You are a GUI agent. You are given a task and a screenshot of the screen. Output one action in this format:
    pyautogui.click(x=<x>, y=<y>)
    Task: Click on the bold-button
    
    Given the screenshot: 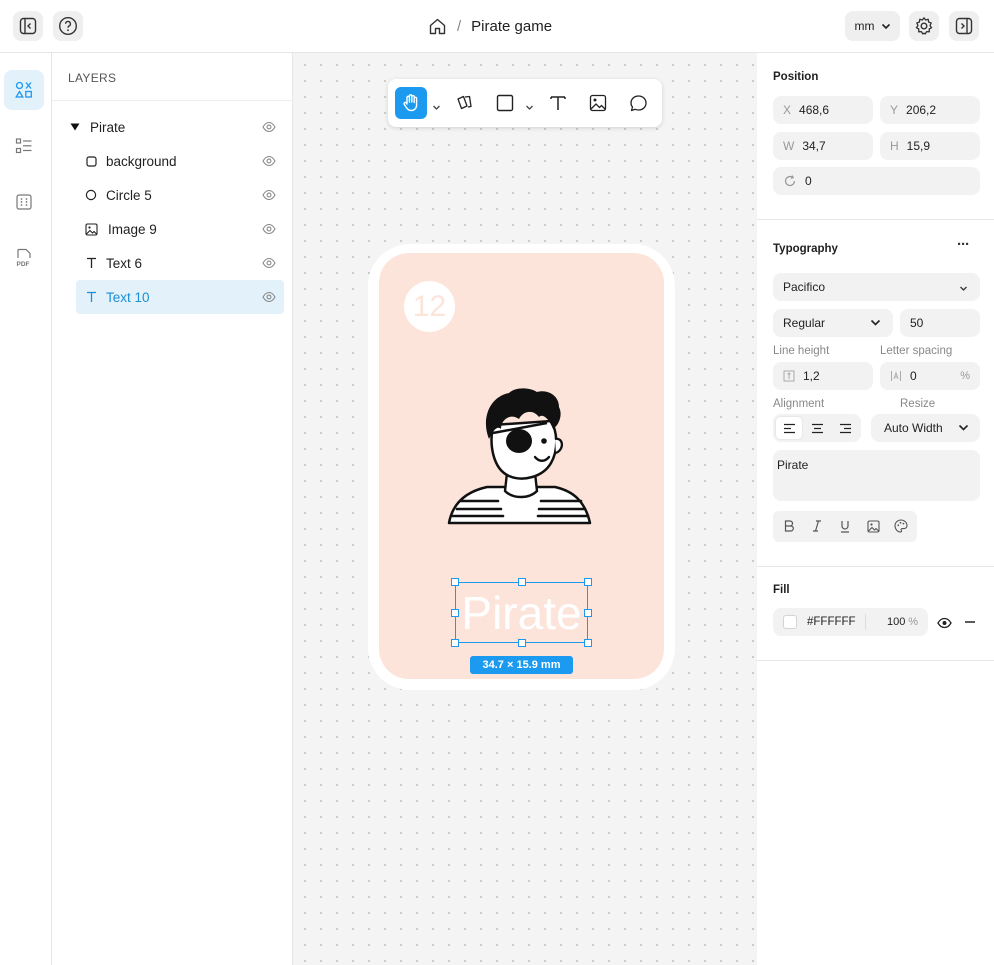 What is the action you would take?
    pyautogui.click(x=789, y=526)
    